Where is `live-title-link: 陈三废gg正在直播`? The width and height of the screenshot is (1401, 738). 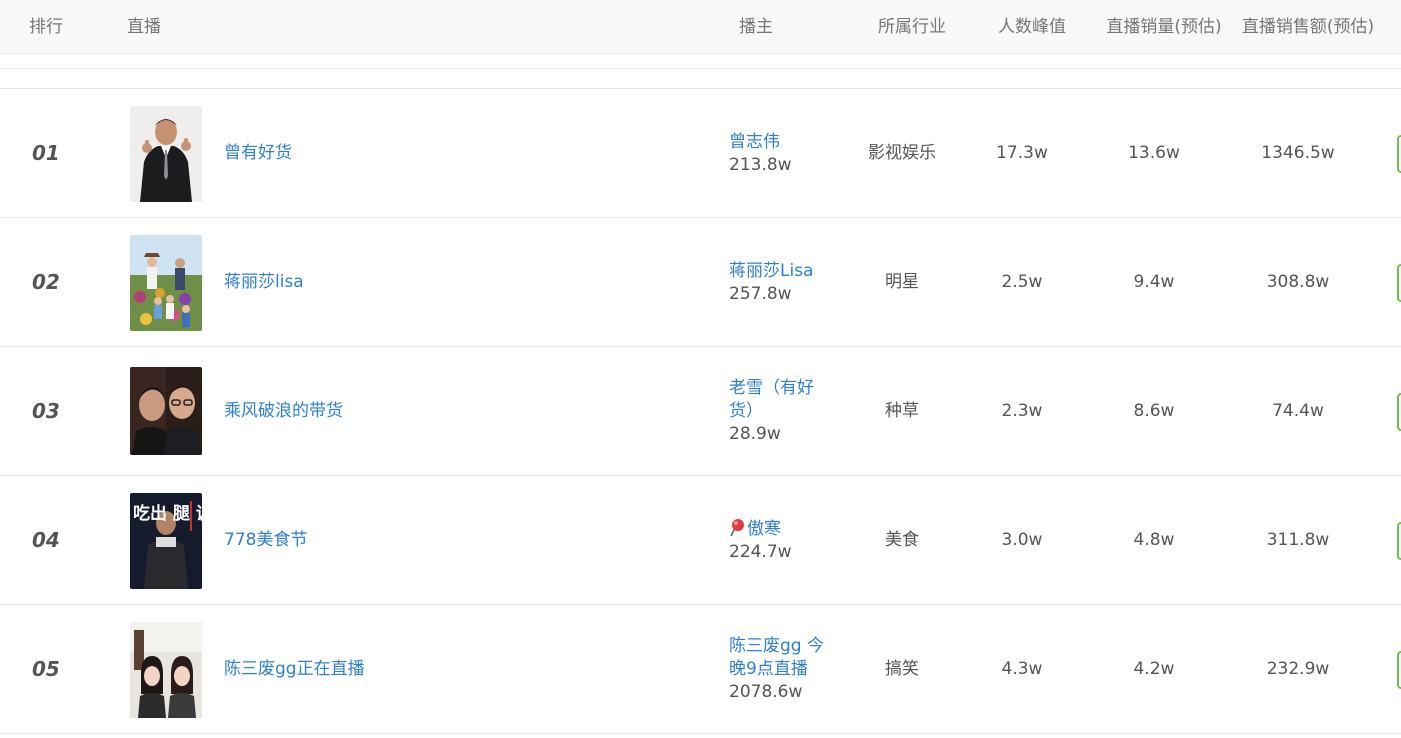 live-title-link: 陈三废gg正在直播 is located at coordinates (294, 669).